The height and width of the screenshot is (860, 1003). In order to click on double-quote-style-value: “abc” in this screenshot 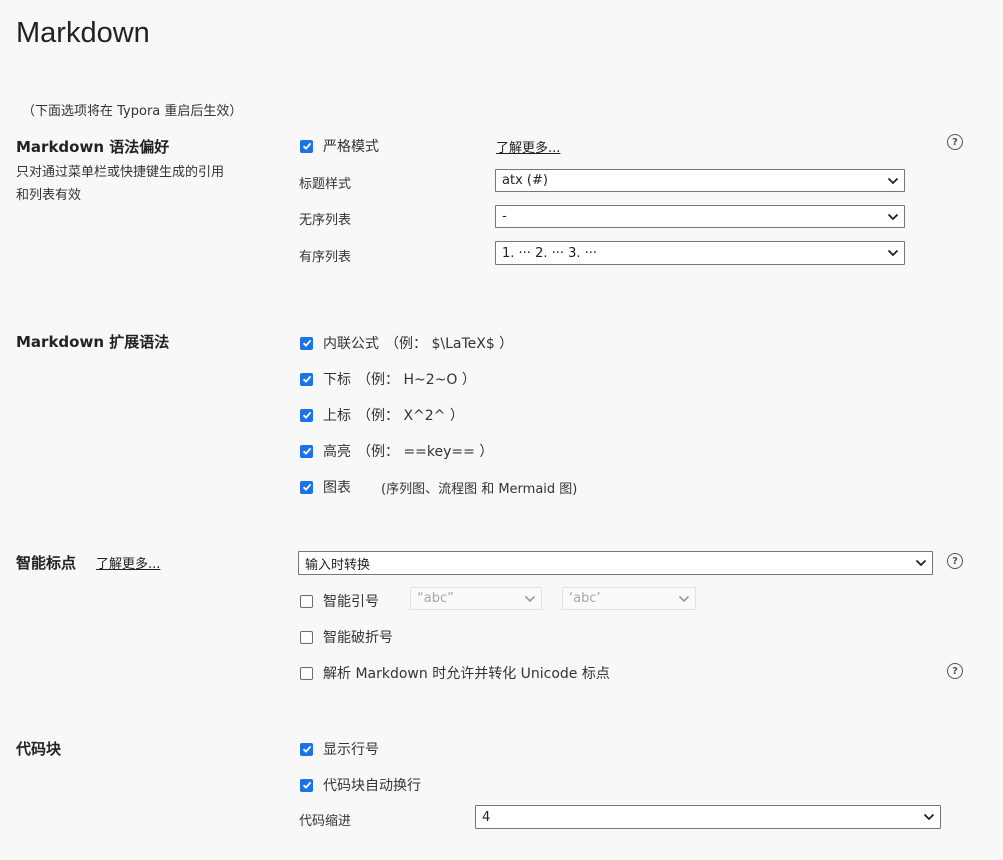, I will do `click(435, 598)`.